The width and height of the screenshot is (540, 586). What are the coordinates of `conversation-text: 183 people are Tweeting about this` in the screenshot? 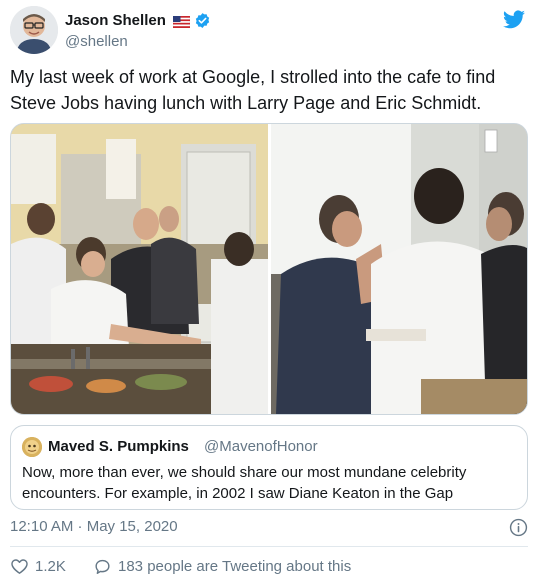 It's located at (235, 566).